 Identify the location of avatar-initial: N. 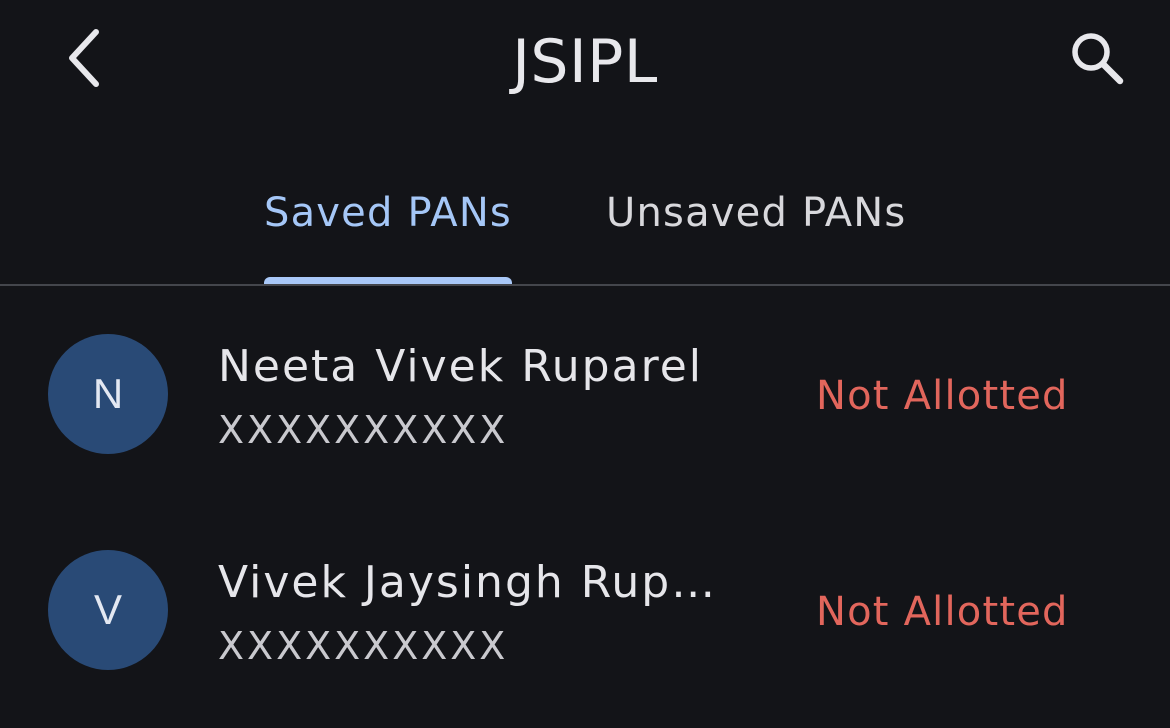
(108, 393).